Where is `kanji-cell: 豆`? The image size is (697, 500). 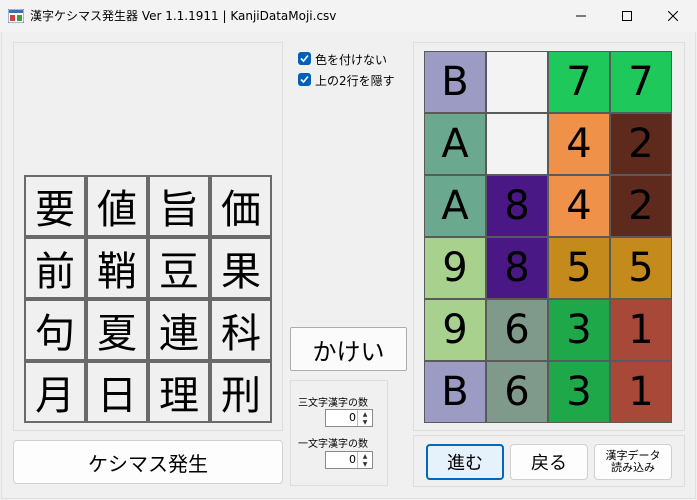
kanji-cell: 豆 is located at coordinates (179, 268).